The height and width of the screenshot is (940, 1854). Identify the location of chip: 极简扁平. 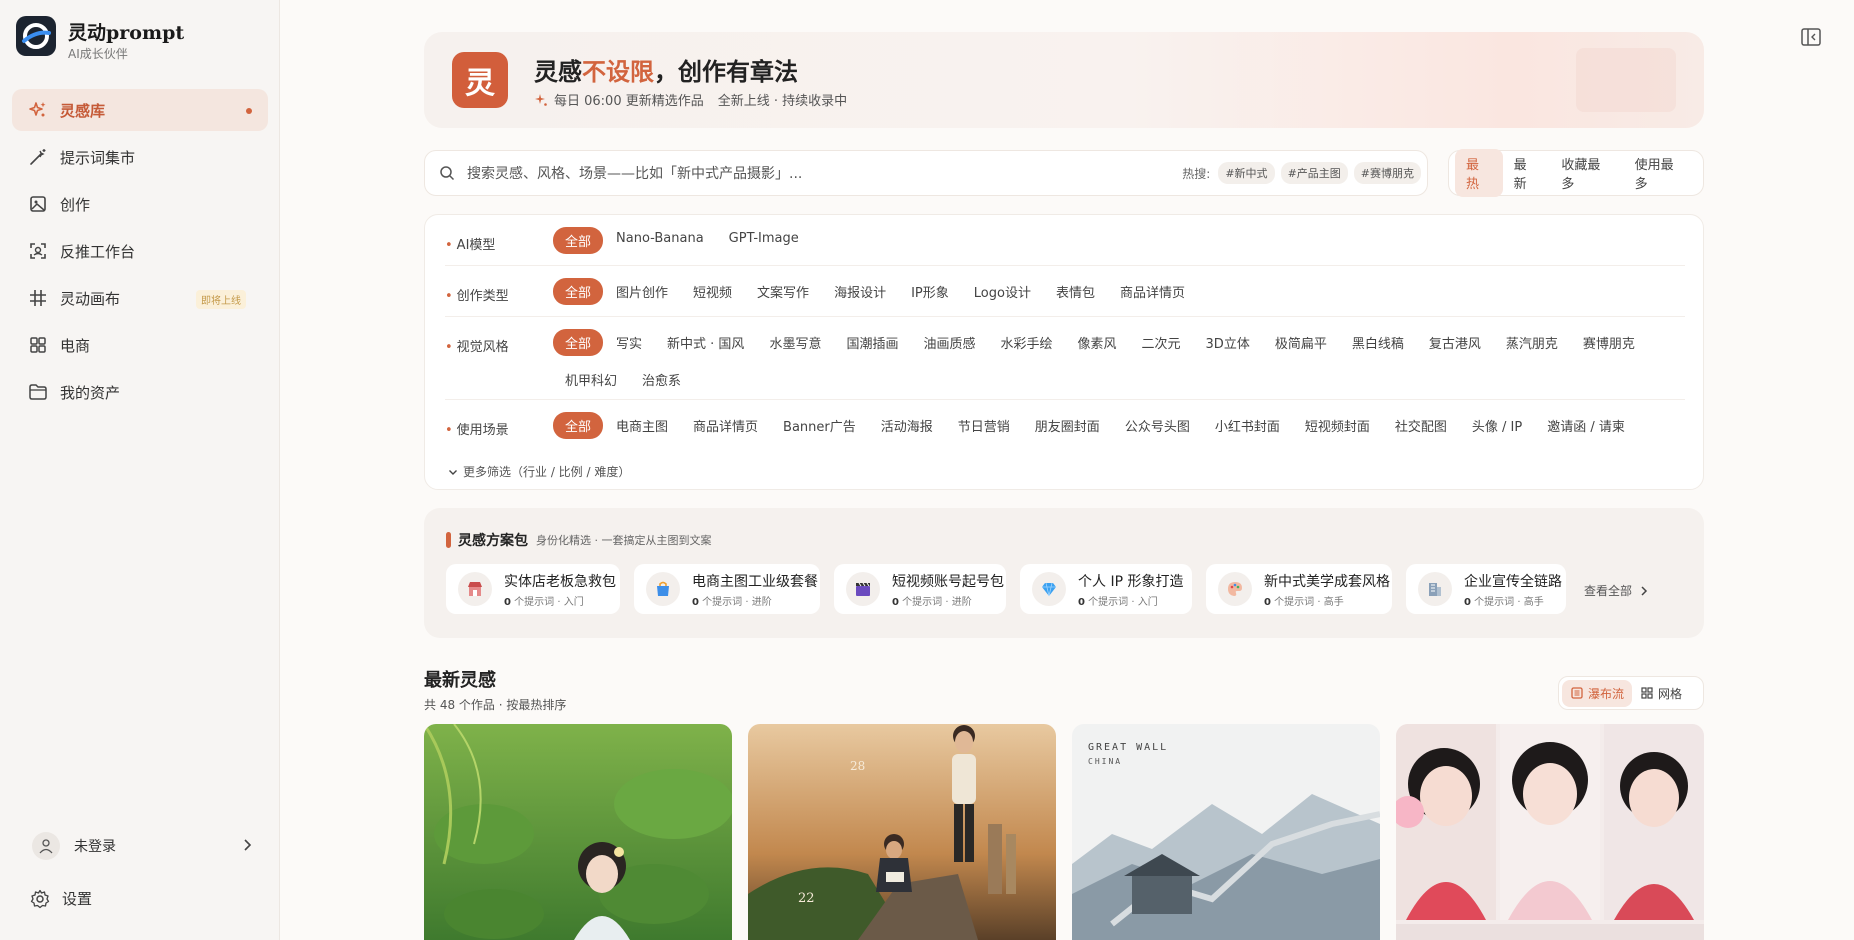
(1301, 342).